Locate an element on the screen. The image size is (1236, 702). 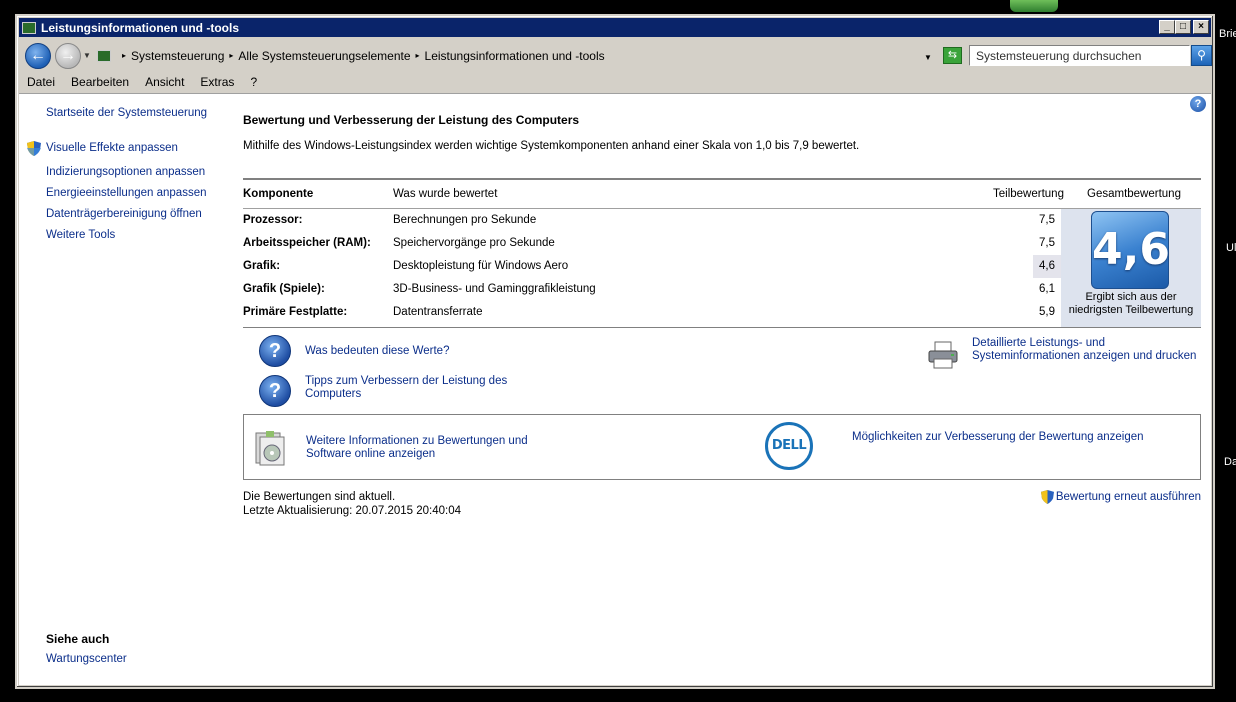
sidebar-link-disk-cleanup: Datenträgerbereinigung öffnen is located at coordinates (124, 214).